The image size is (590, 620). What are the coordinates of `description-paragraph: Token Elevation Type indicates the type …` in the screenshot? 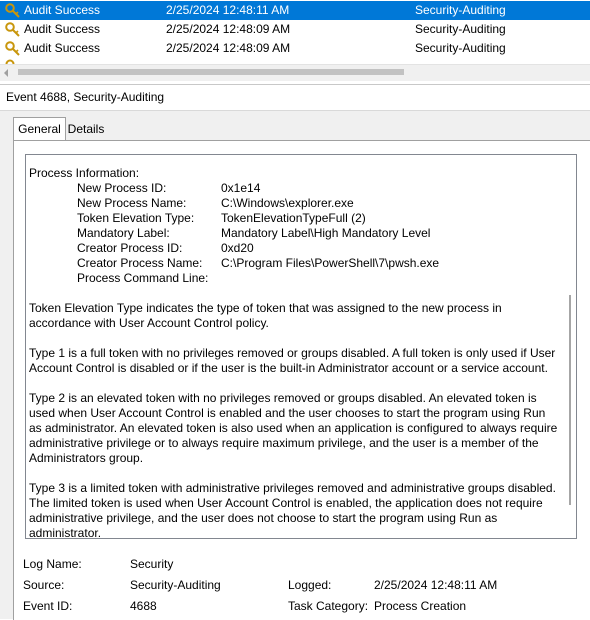 It's located at (265, 315).